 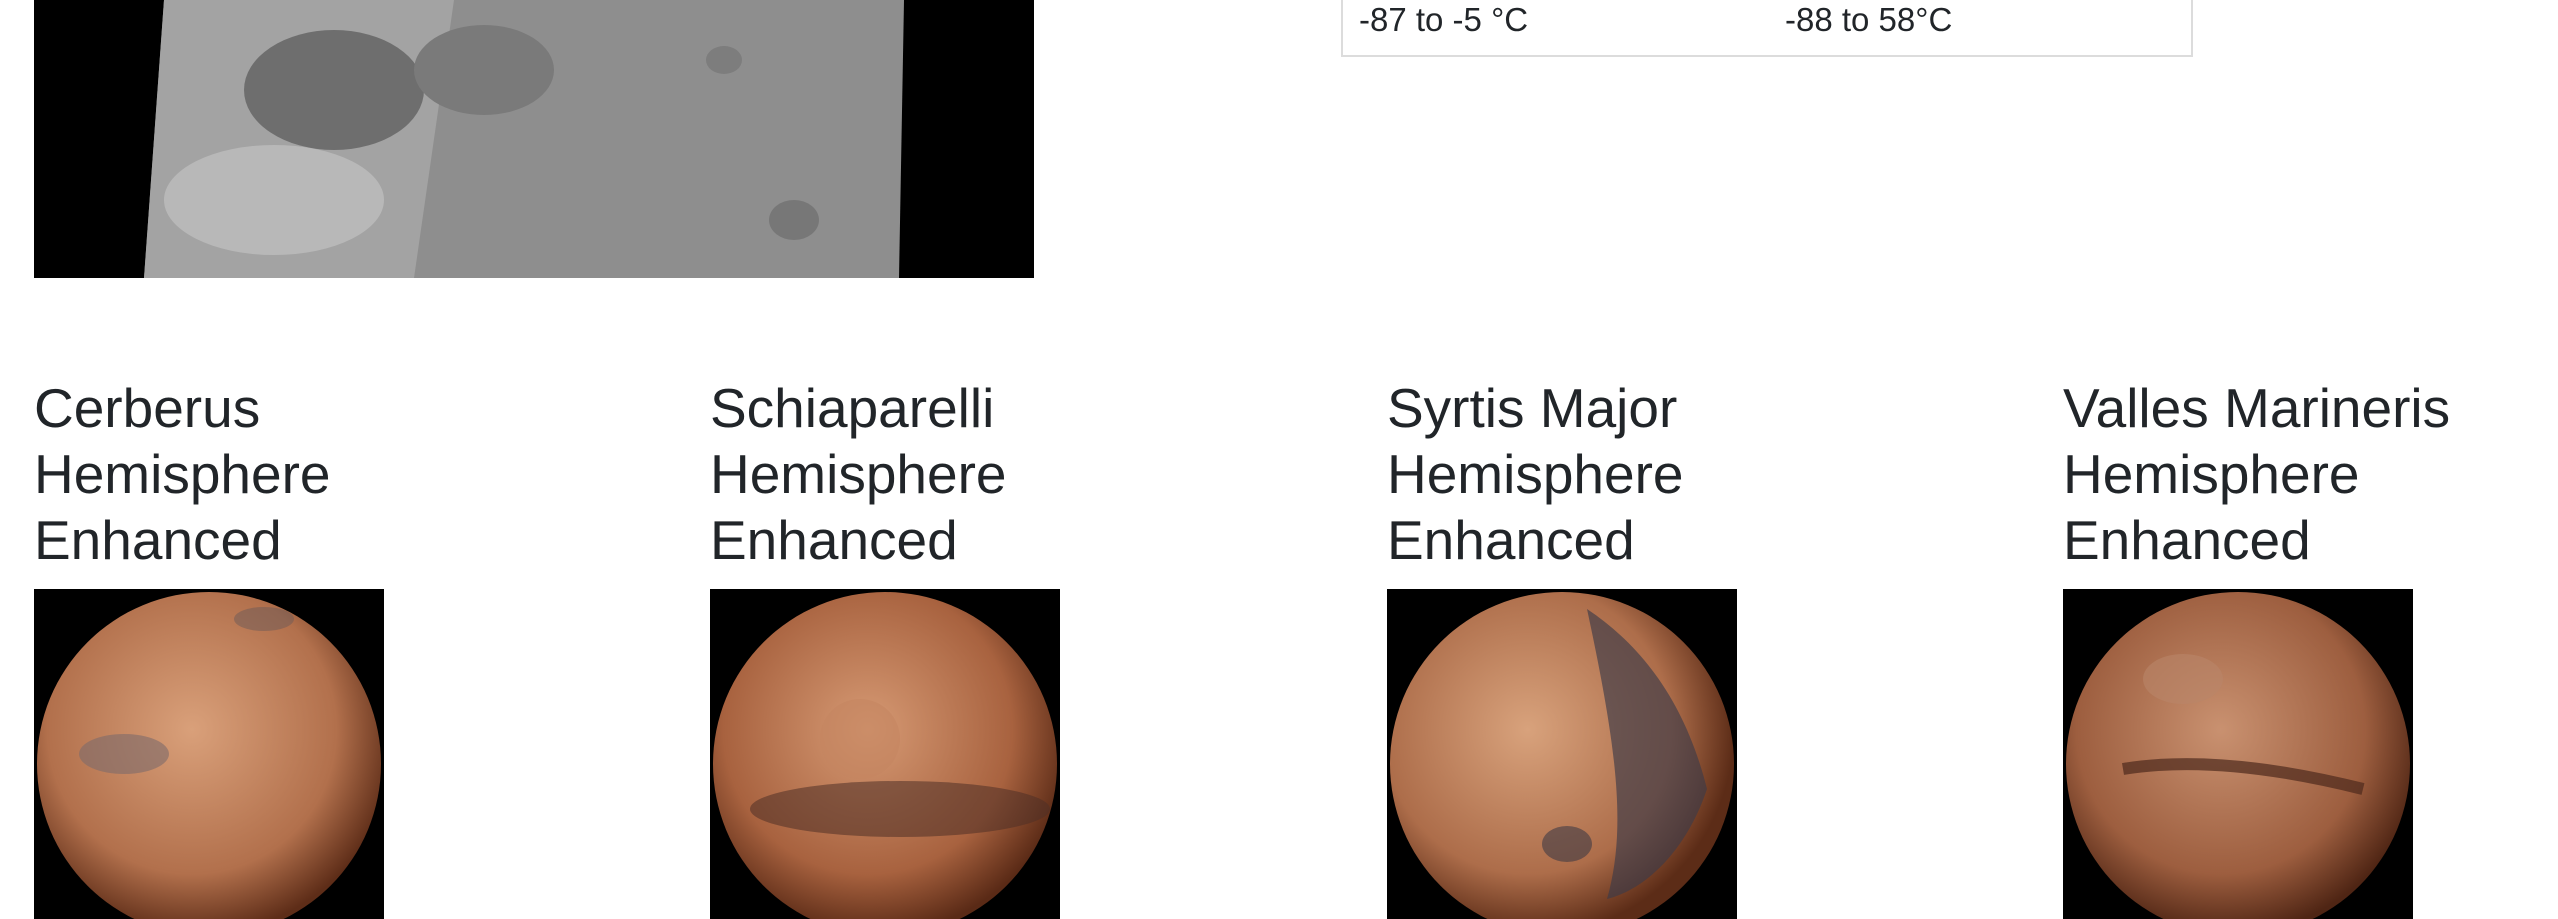 I want to click on hemisphere-card-syrtis-major: Syrtis Major Hemisphere Enhanced, so click(x=1597, y=647).